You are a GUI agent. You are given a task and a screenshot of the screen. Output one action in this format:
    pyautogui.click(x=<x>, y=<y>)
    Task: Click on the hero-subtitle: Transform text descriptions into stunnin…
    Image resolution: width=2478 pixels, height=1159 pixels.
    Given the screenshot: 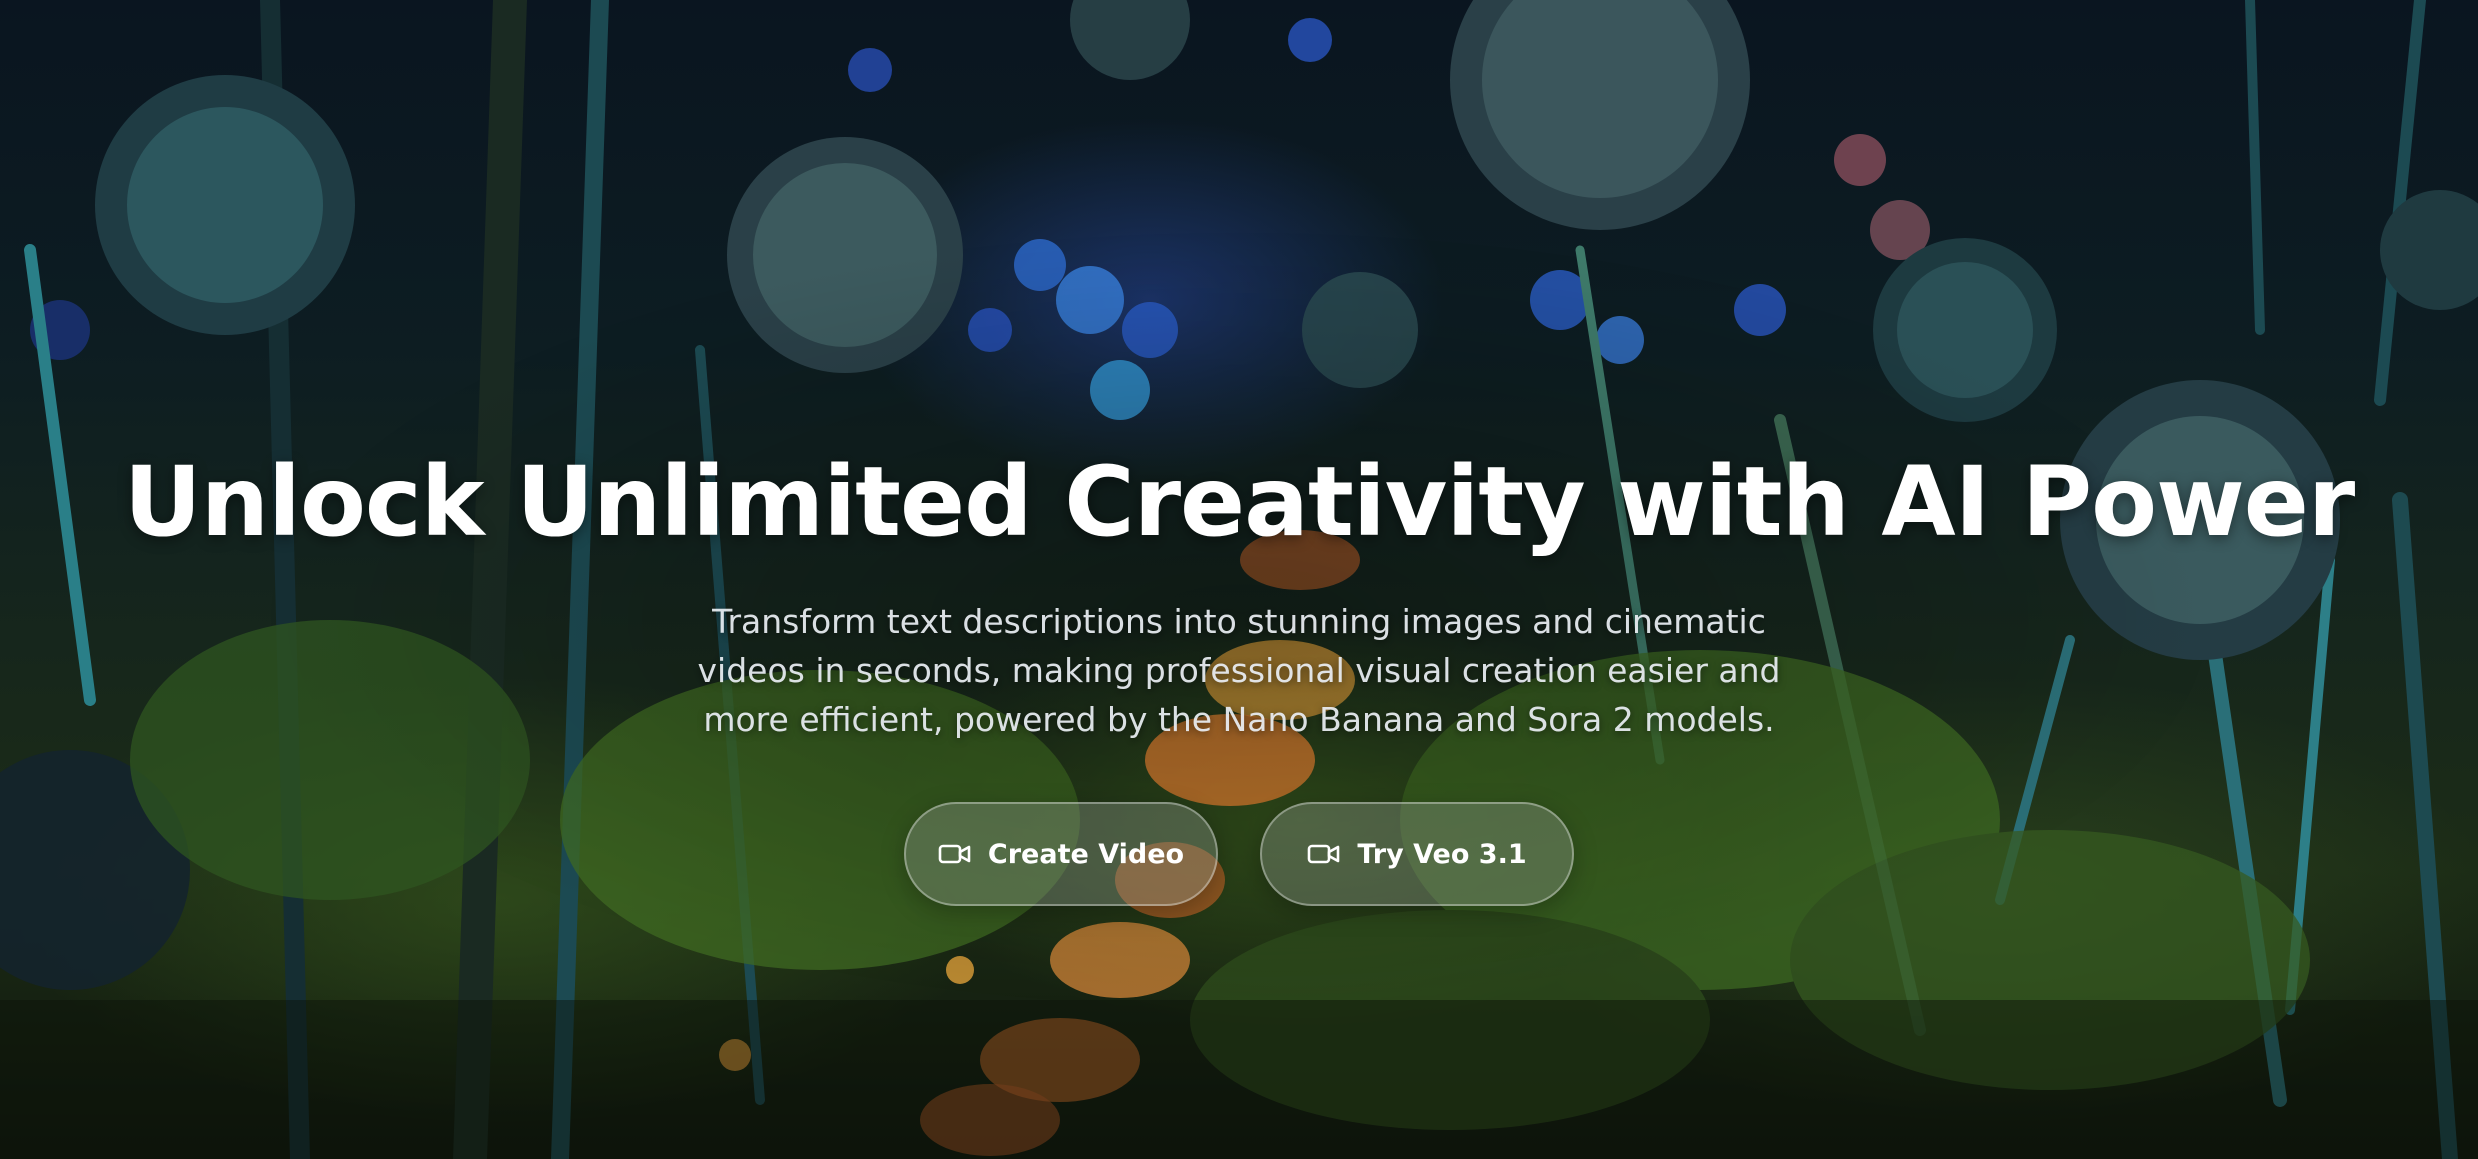 What is the action you would take?
    pyautogui.click(x=1239, y=670)
    